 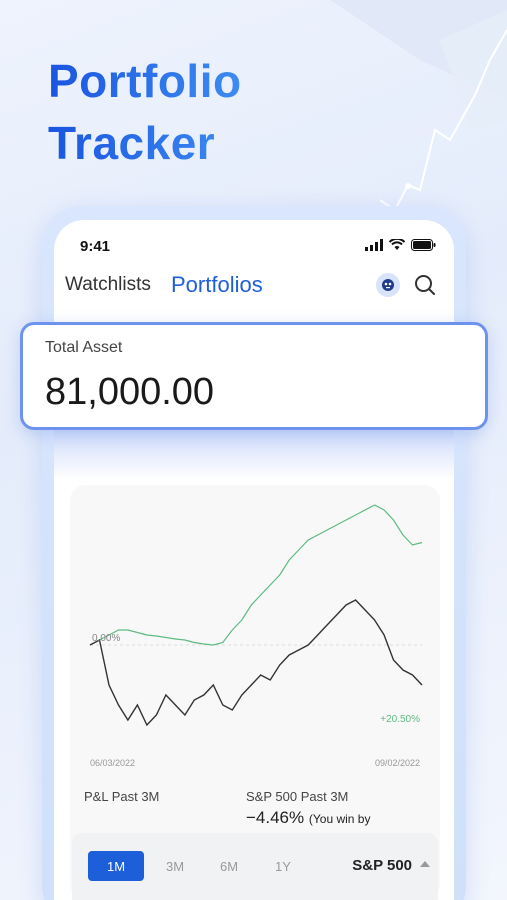 I want to click on benchmark-note: (You win by, so click(x=339, y=819).